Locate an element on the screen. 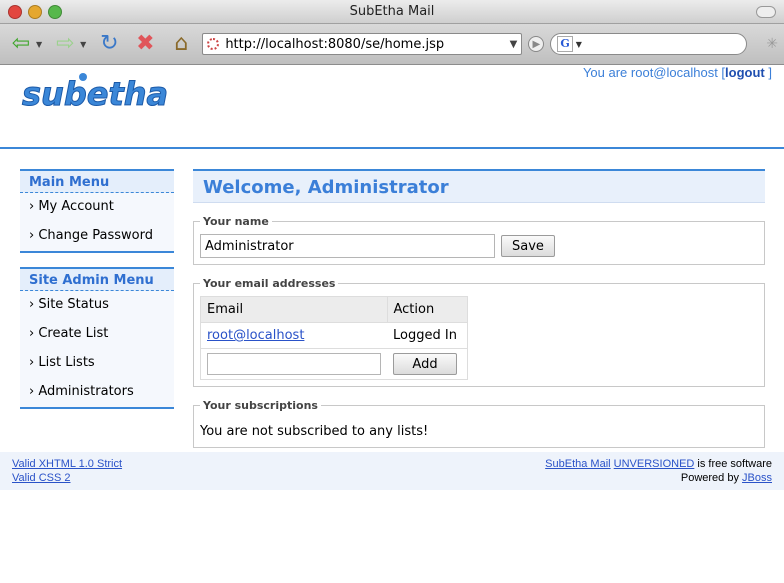 This screenshot has height=583, width=784. close-window-button is located at coordinates (15, 12).